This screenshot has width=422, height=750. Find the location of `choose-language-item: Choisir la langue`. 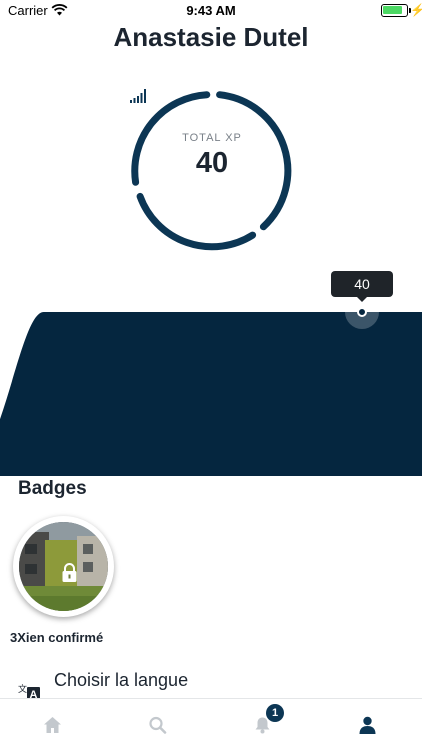

choose-language-item: Choisir la langue is located at coordinates (121, 680).